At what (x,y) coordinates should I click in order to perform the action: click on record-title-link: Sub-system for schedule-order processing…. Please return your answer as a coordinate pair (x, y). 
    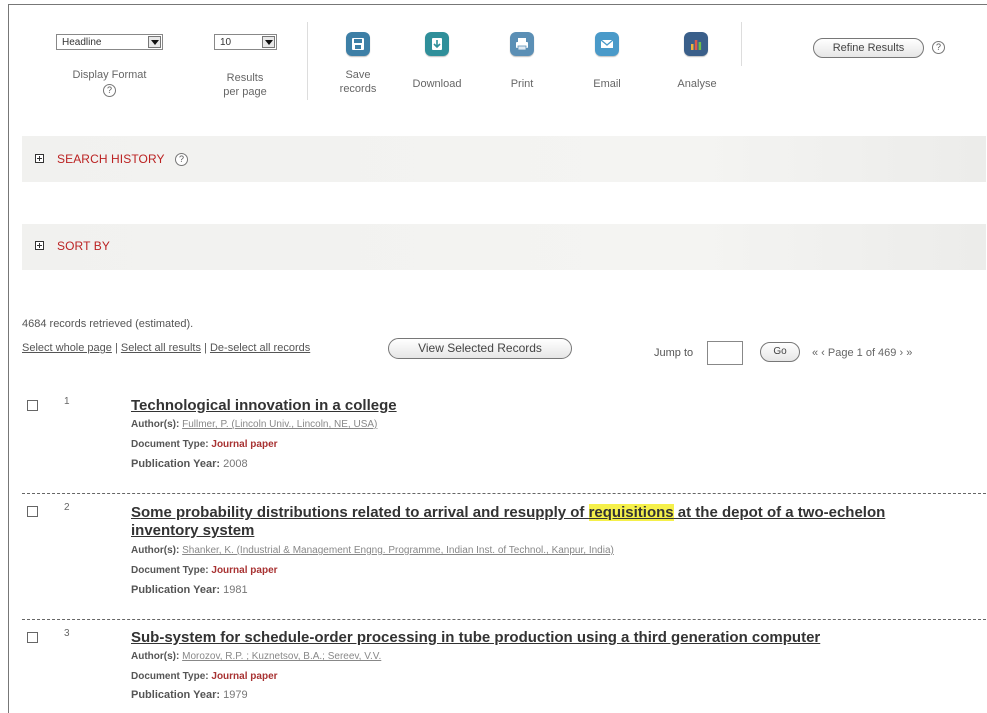
    Looking at the image, I should click on (475, 637).